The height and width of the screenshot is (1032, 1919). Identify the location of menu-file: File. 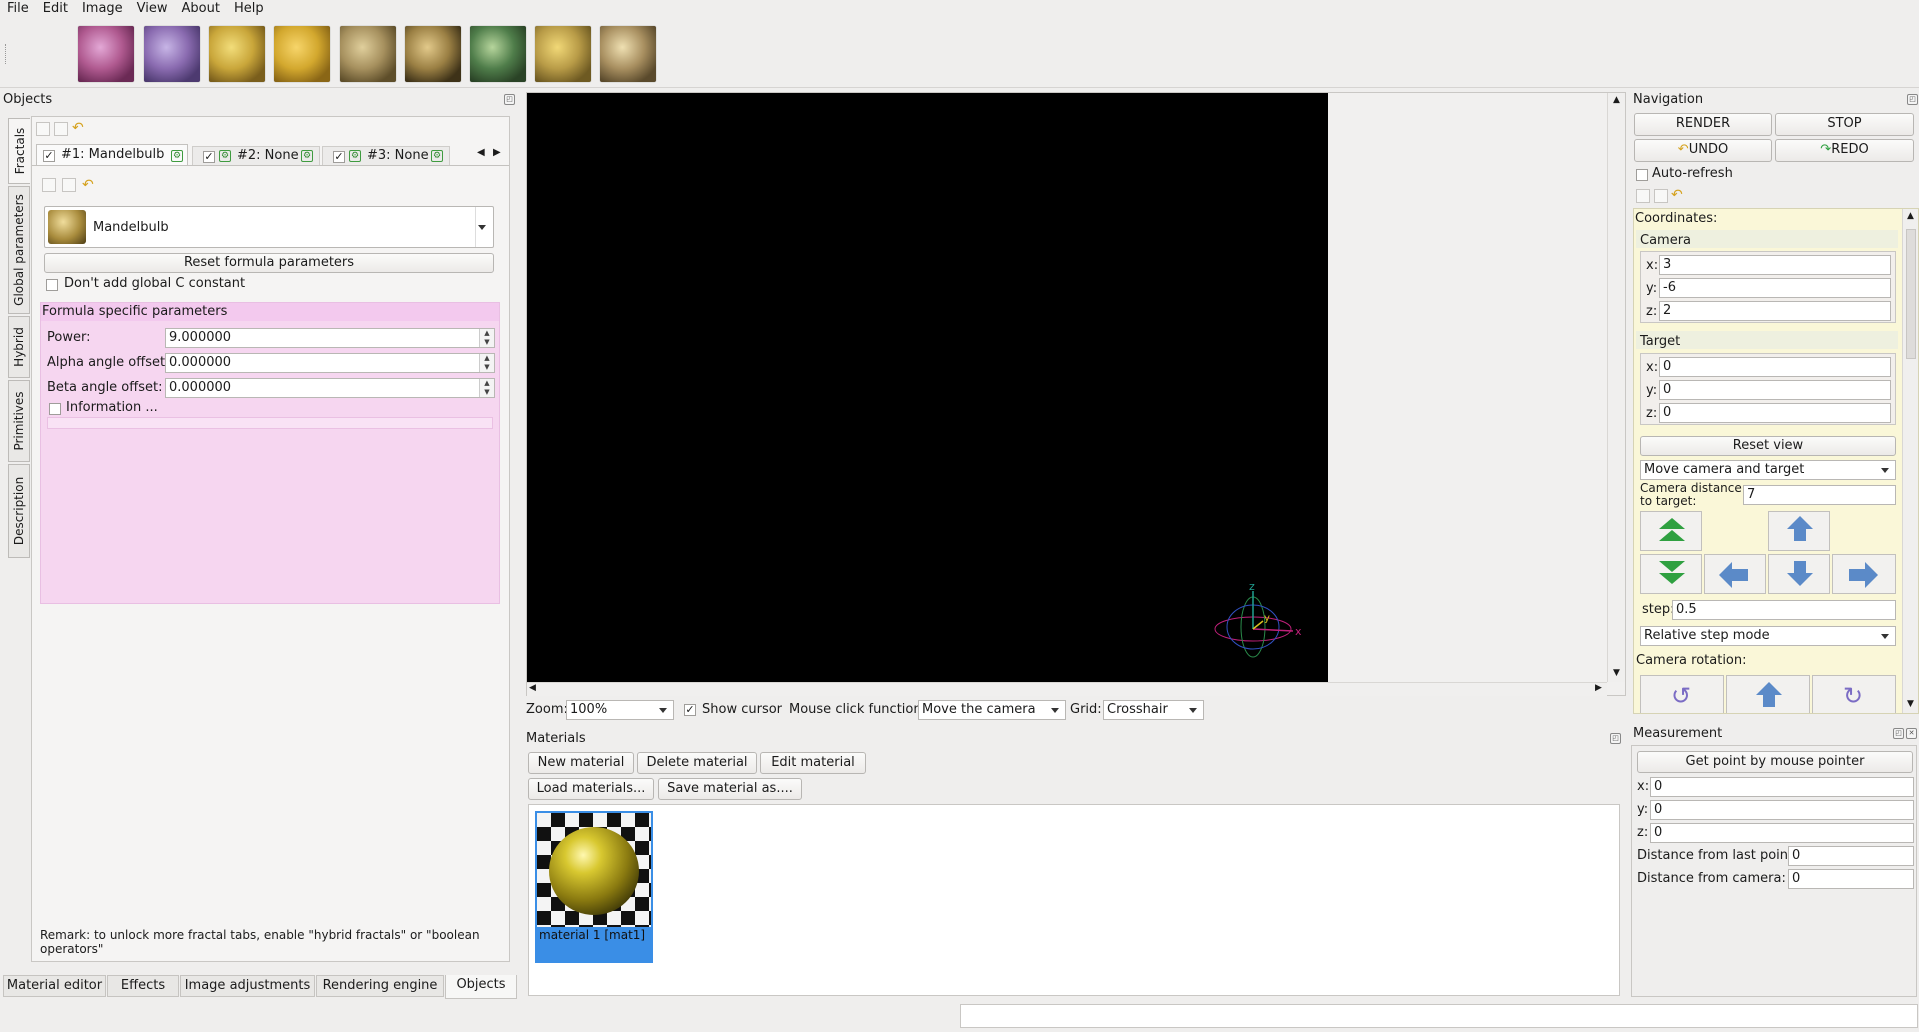
(18, 9).